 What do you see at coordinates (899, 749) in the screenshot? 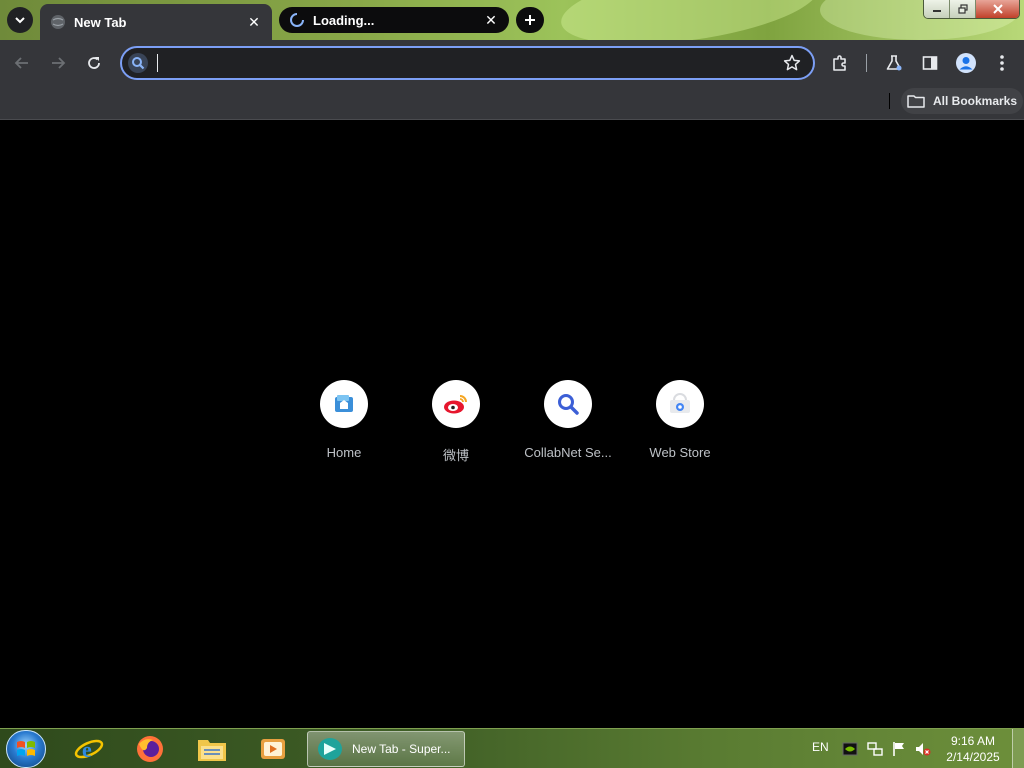
I see `action-center-flag-icon` at bounding box center [899, 749].